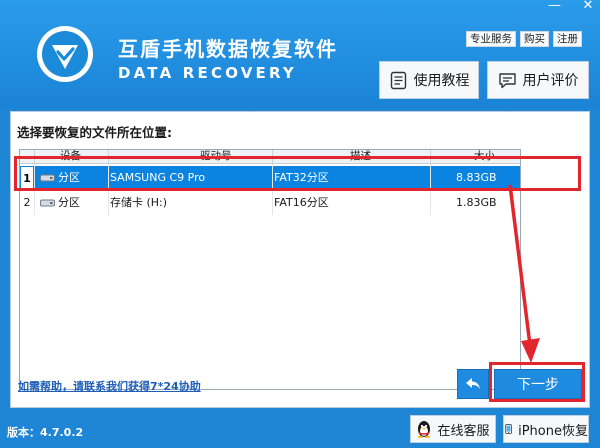 The width and height of the screenshot is (600, 448). What do you see at coordinates (571, 7) in the screenshot?
I see `window-controls: — ✕` at bounding box center [571, 7].